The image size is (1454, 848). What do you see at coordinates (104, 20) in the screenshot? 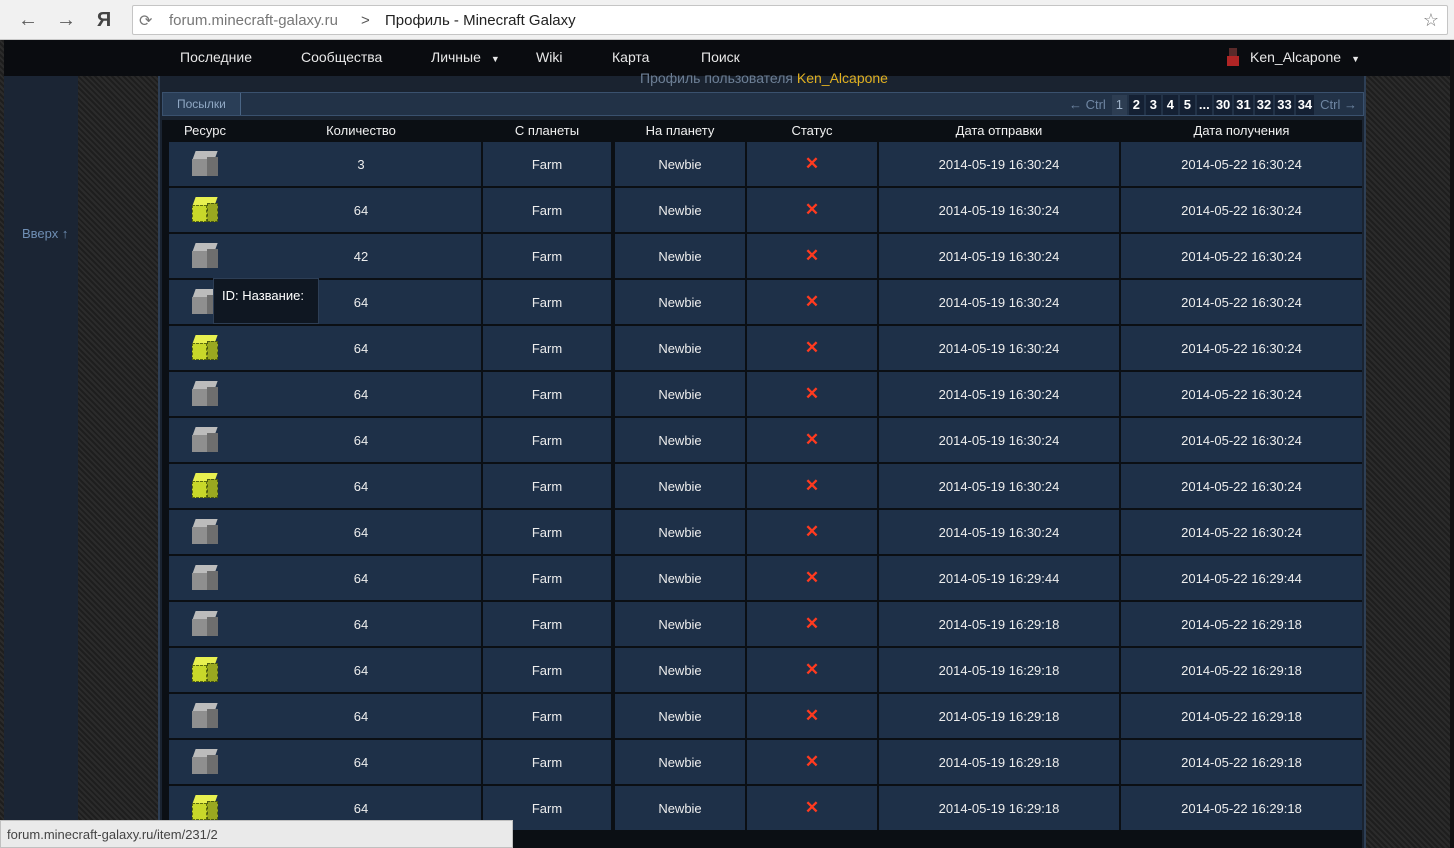
I see `yandex-logo-icon: Я` at bounding box center [104, 20].